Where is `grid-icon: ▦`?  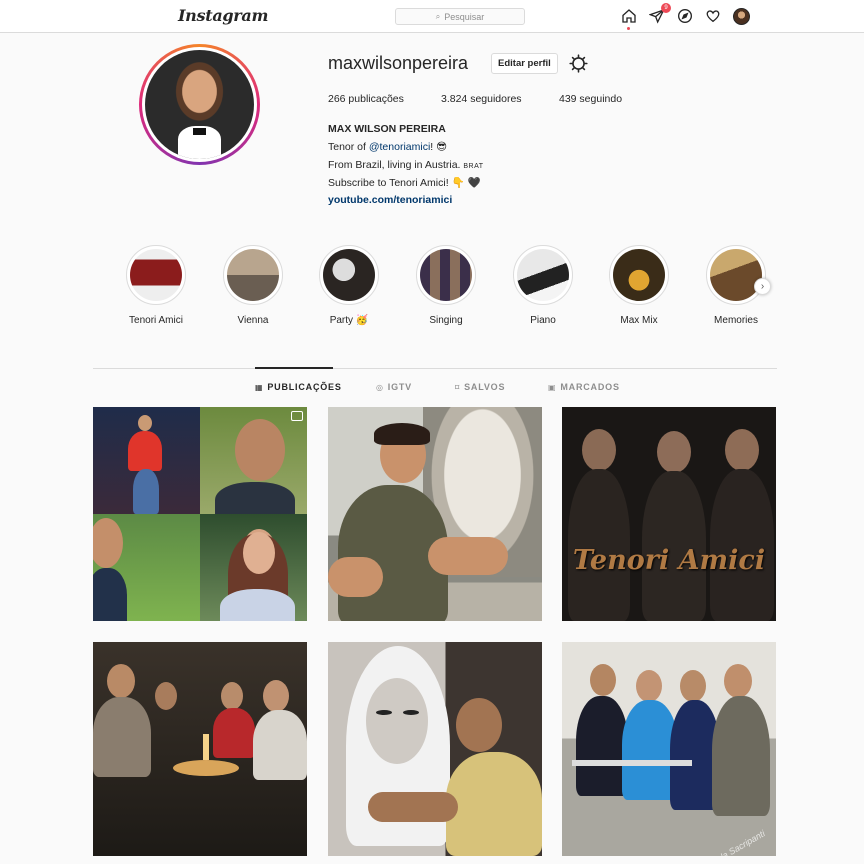
grid-icon: ▦ is located at coordinates (259, 387).